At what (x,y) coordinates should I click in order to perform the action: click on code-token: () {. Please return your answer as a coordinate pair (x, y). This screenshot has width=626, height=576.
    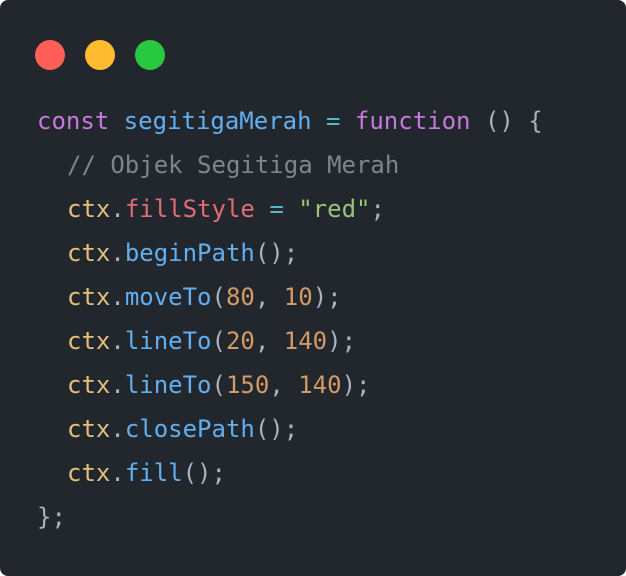
    Looking at the image, I should click on (506, 121).